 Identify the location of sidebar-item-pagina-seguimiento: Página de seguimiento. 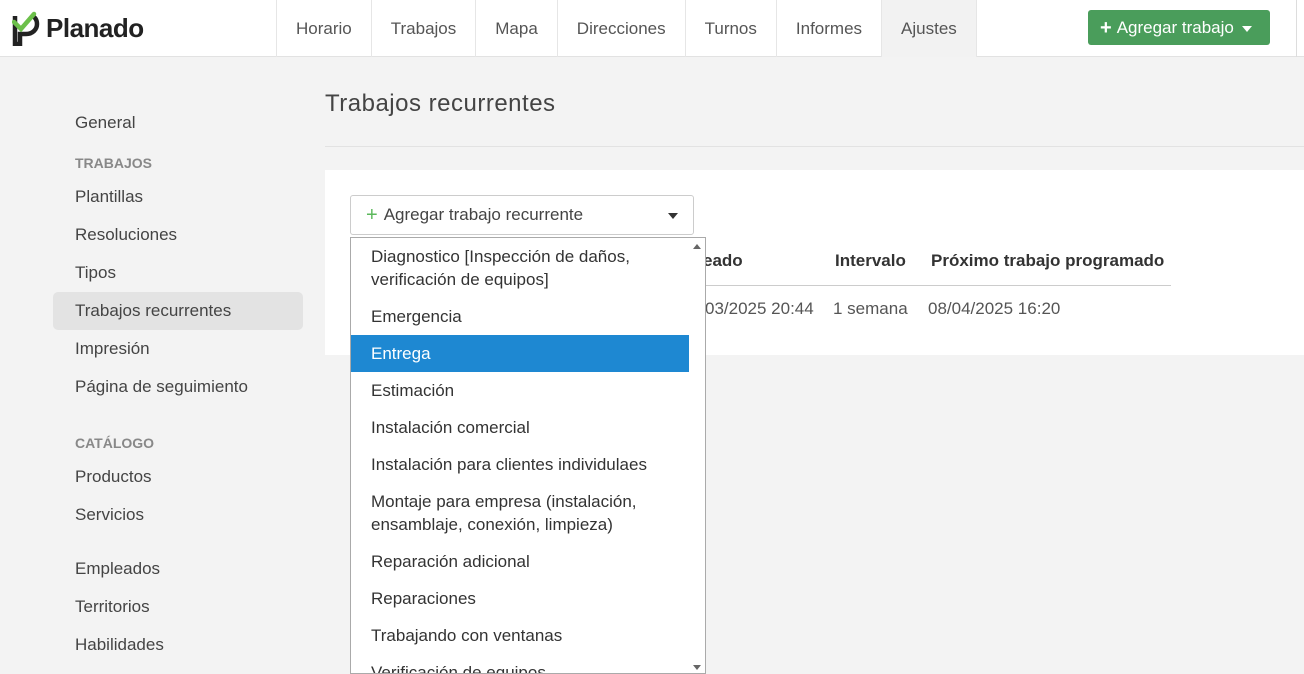
(178, 387).